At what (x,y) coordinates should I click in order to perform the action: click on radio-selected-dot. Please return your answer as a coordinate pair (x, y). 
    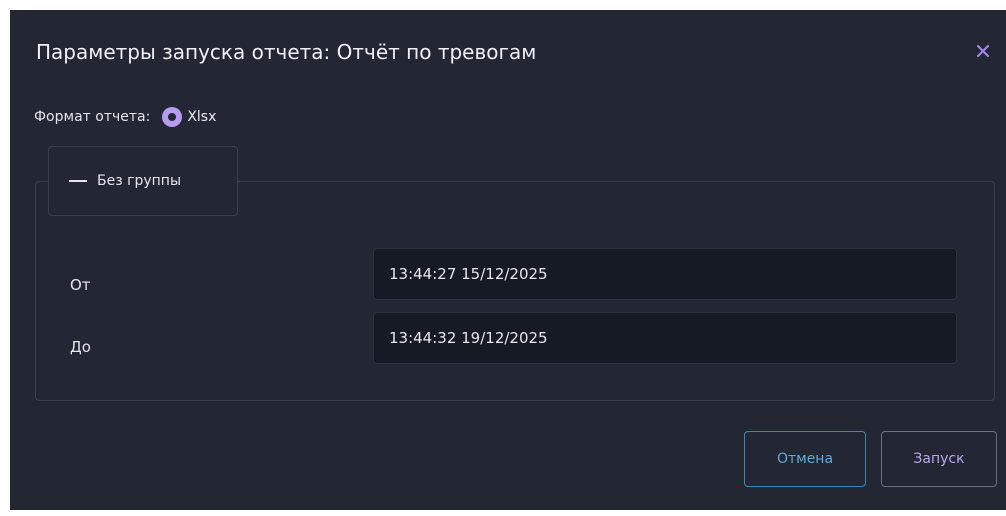
    Looking at the image, I should click on (172, 117).